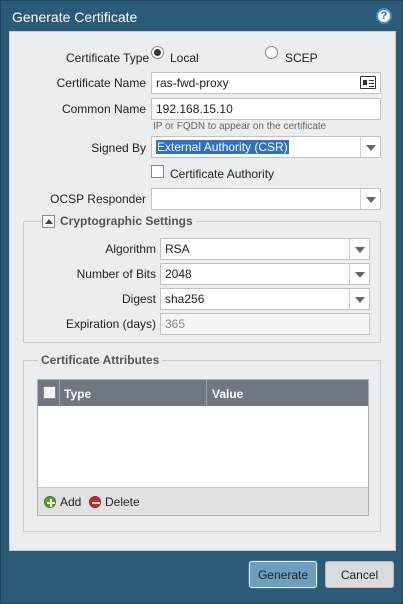 This screenshot has width=403, height=604. Describe the element at coordinates (138, 299) in the screenshot. I see `digest-label: Digest` at that location.